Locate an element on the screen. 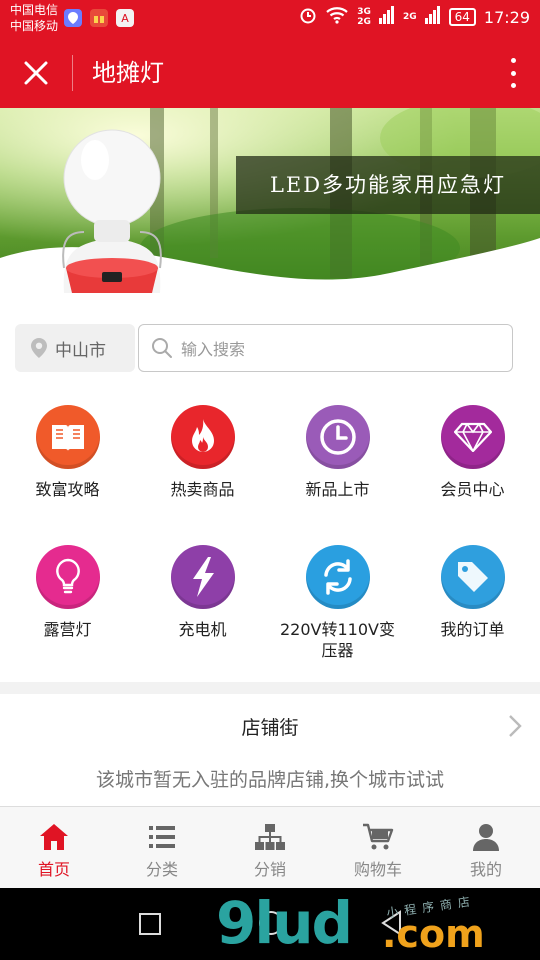  lamp-illustration is located at coordinates (112, 211).